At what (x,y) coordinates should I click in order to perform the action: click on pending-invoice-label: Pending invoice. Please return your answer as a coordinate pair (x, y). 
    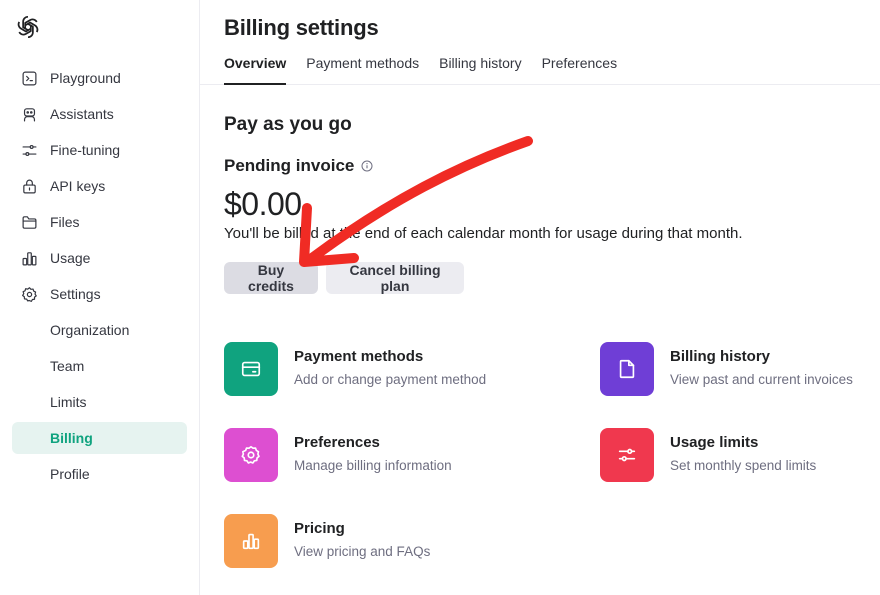
    Looking at the image, I should click on (289, 165).